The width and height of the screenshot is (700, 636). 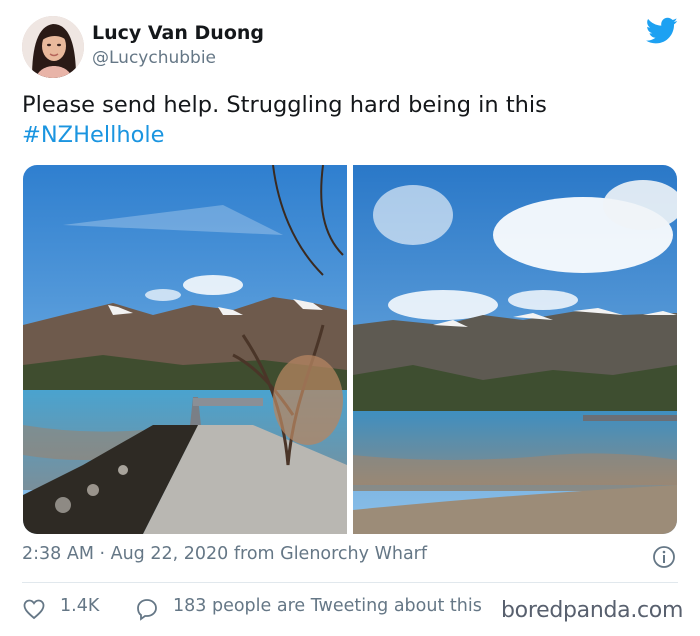 What do you see at coordinates (93, 135) in the screenshot?
I see `hashtag-link: #NZHellhole` at bounding box center [93, 135].